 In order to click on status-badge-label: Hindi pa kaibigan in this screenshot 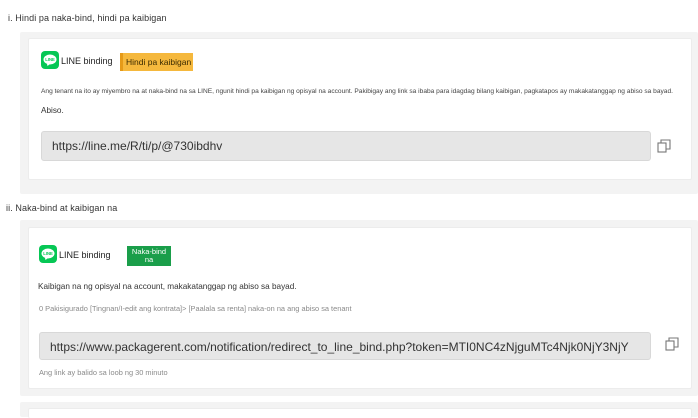, I will do `click(159, 62)`.